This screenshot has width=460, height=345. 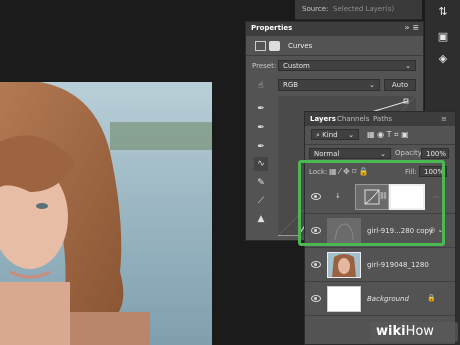 What do you see at coordinates (315, 9) in the screenshot?
I see `source-label: Source:` at bounding box center [315, 9].